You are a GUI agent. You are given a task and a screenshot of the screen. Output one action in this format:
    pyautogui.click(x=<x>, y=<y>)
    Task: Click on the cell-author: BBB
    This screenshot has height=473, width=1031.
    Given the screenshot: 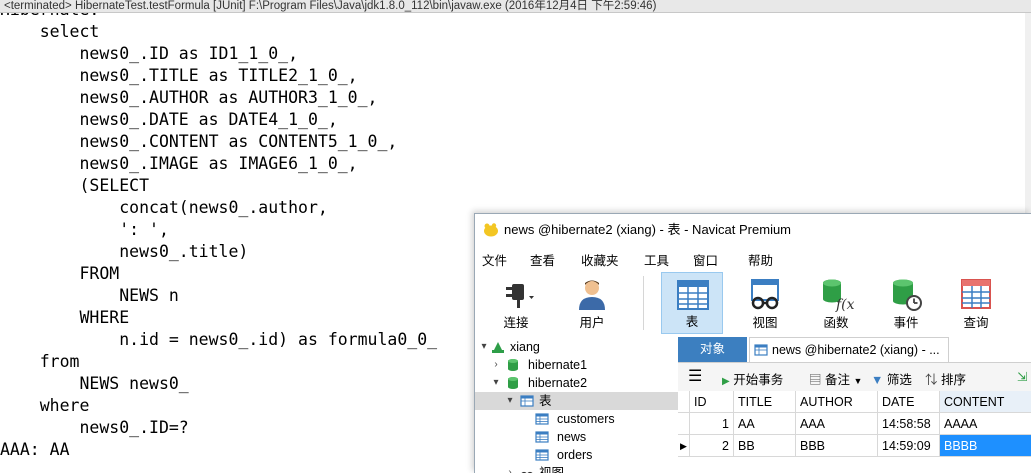 What is the action you would take?
    pyautogui.click(x=837, y=446)
    